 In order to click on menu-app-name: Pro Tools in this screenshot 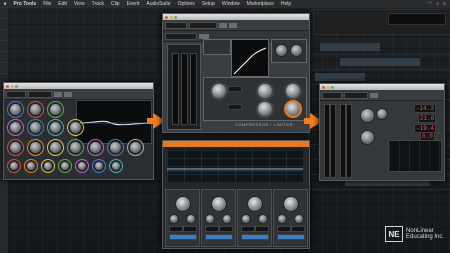, I will do `click(25, 4)`.